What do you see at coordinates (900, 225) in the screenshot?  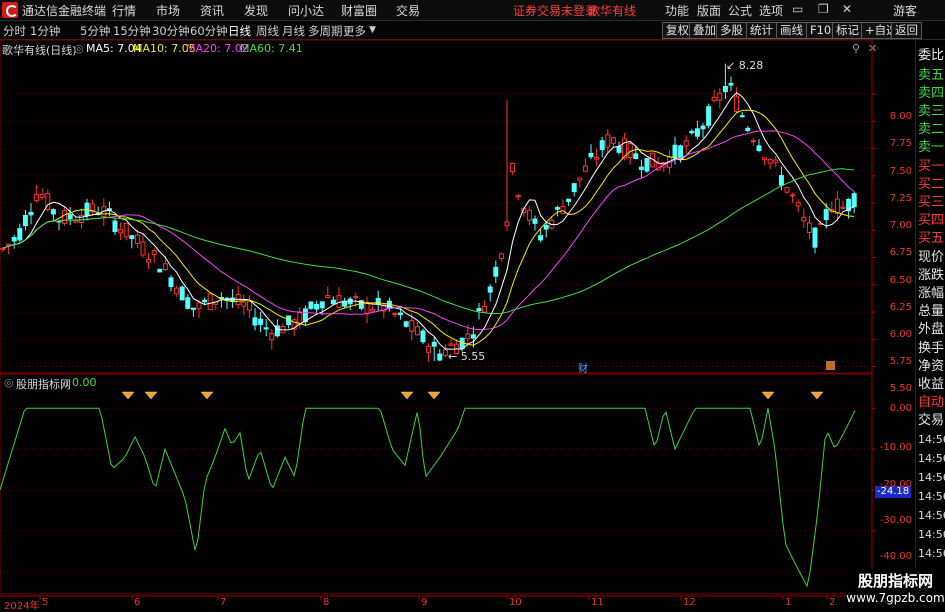 I see `price-tick: 7.00` at bounding box center [900, 225].